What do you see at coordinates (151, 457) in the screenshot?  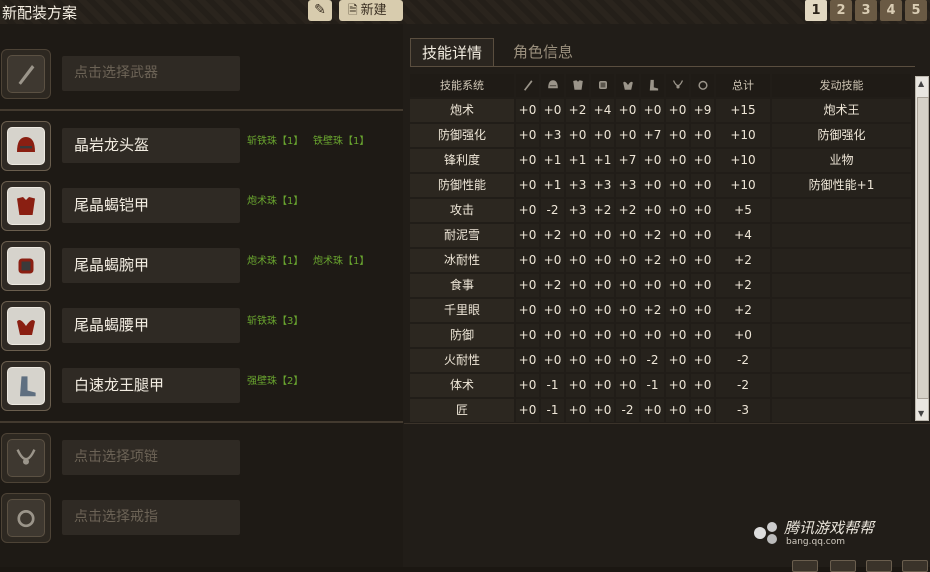 I see `slot-select-button: 点击选择项链` at bounding box center [151, 457].